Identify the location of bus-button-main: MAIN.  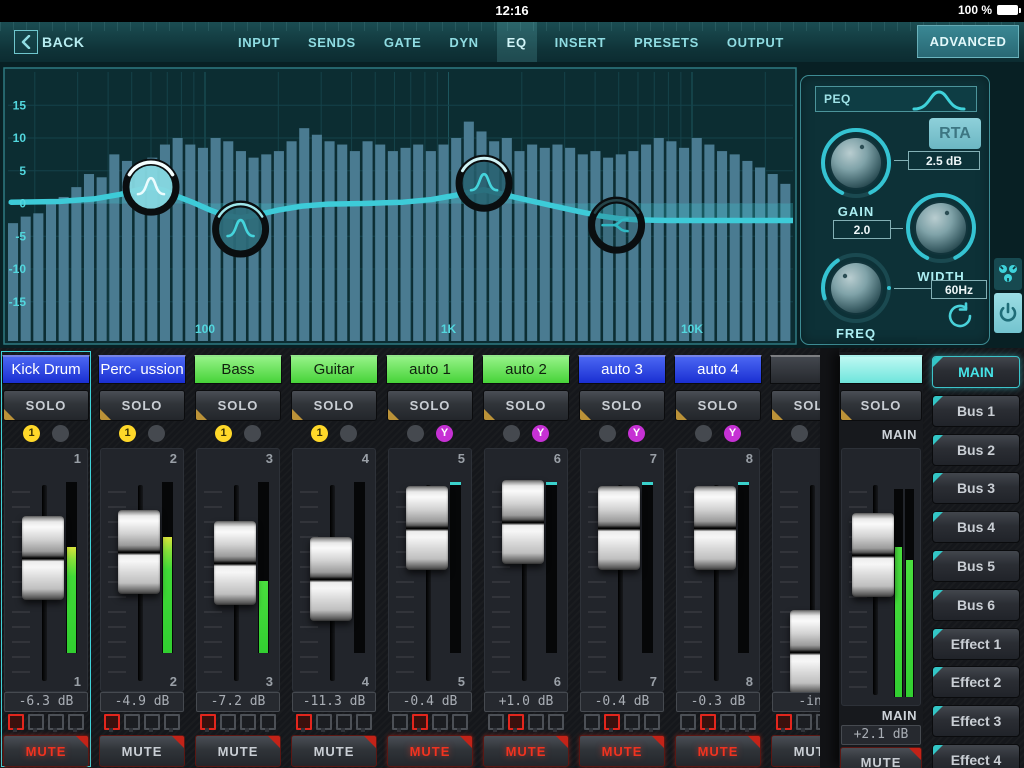
(976, 372).